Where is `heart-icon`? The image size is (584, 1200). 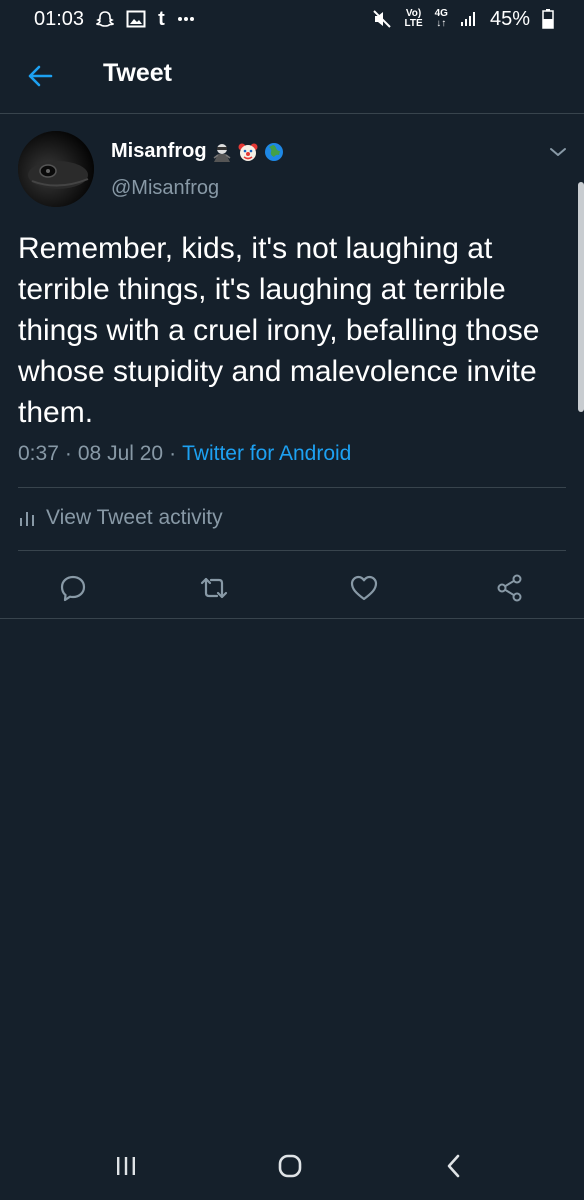
heart-icon is located at coordinates (364, 588).